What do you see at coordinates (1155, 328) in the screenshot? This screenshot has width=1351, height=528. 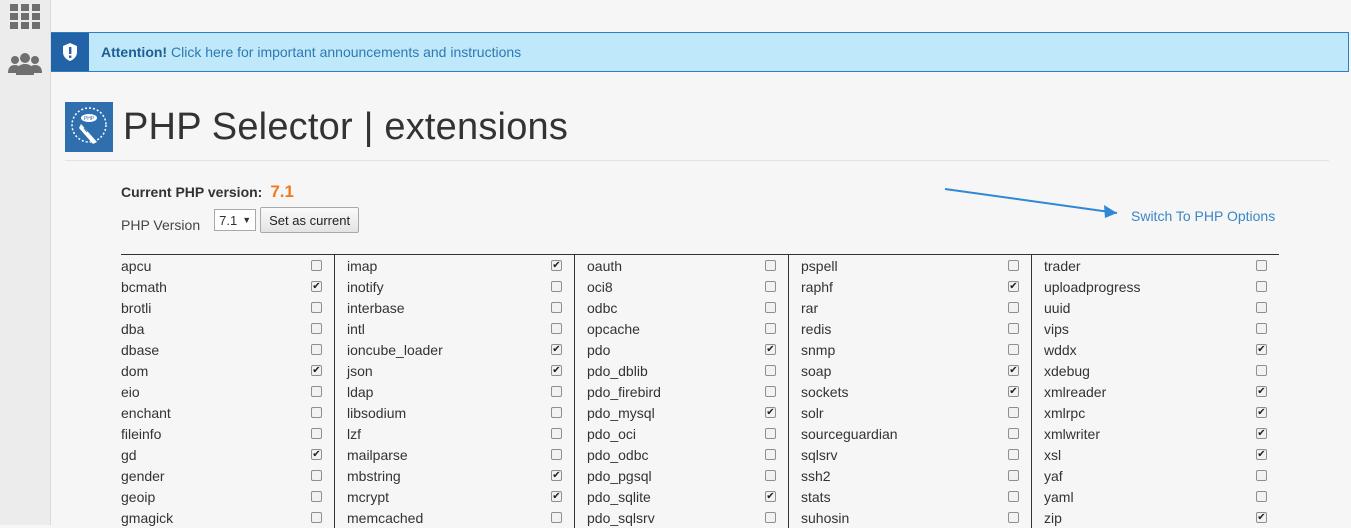 I see `extension-row: vips` at bounding box center [1155, 328].